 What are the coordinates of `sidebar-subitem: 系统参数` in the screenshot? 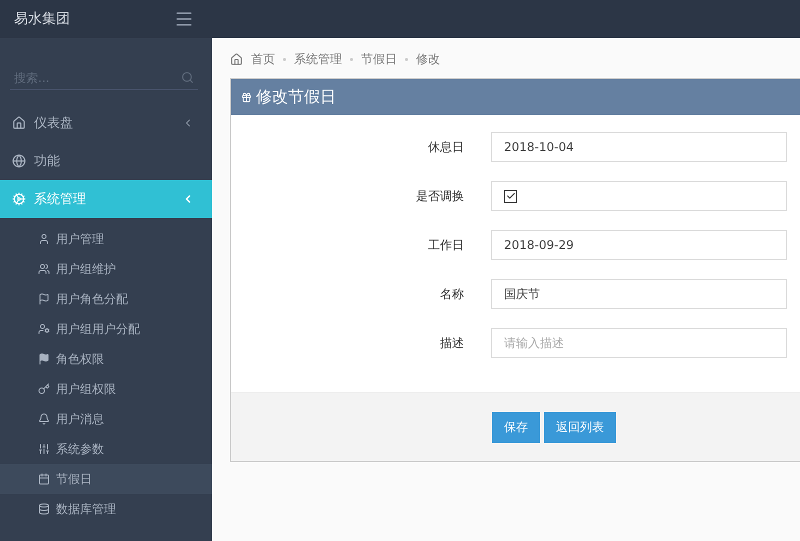 It's located at (106, 449).